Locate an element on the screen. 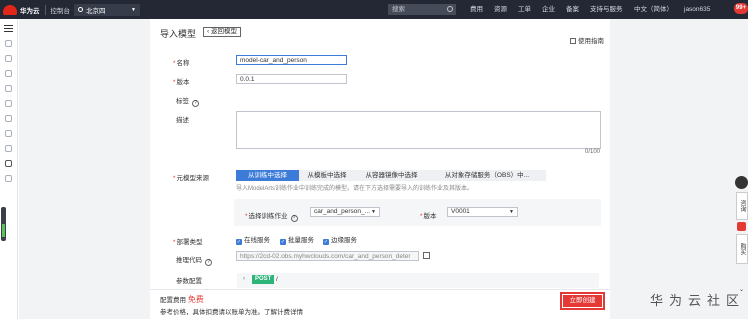  robot-icon is located at coordinates (741, 182).